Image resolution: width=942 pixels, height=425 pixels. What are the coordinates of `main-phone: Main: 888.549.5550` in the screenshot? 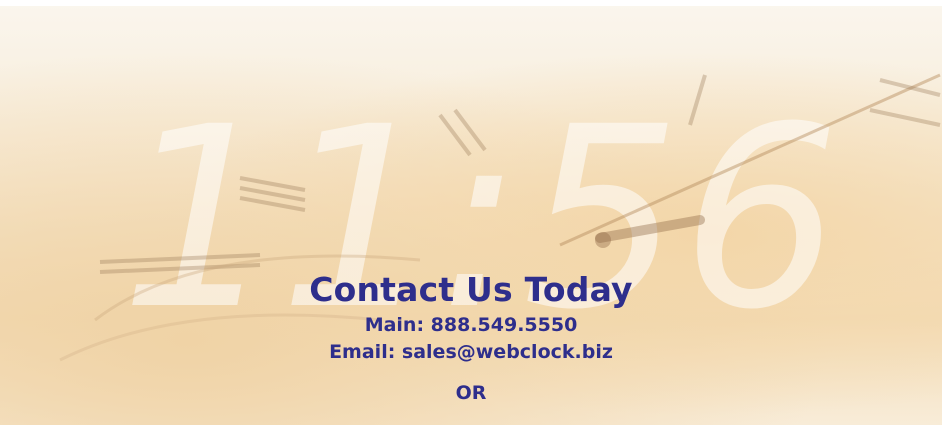 It's located at (471, 325).